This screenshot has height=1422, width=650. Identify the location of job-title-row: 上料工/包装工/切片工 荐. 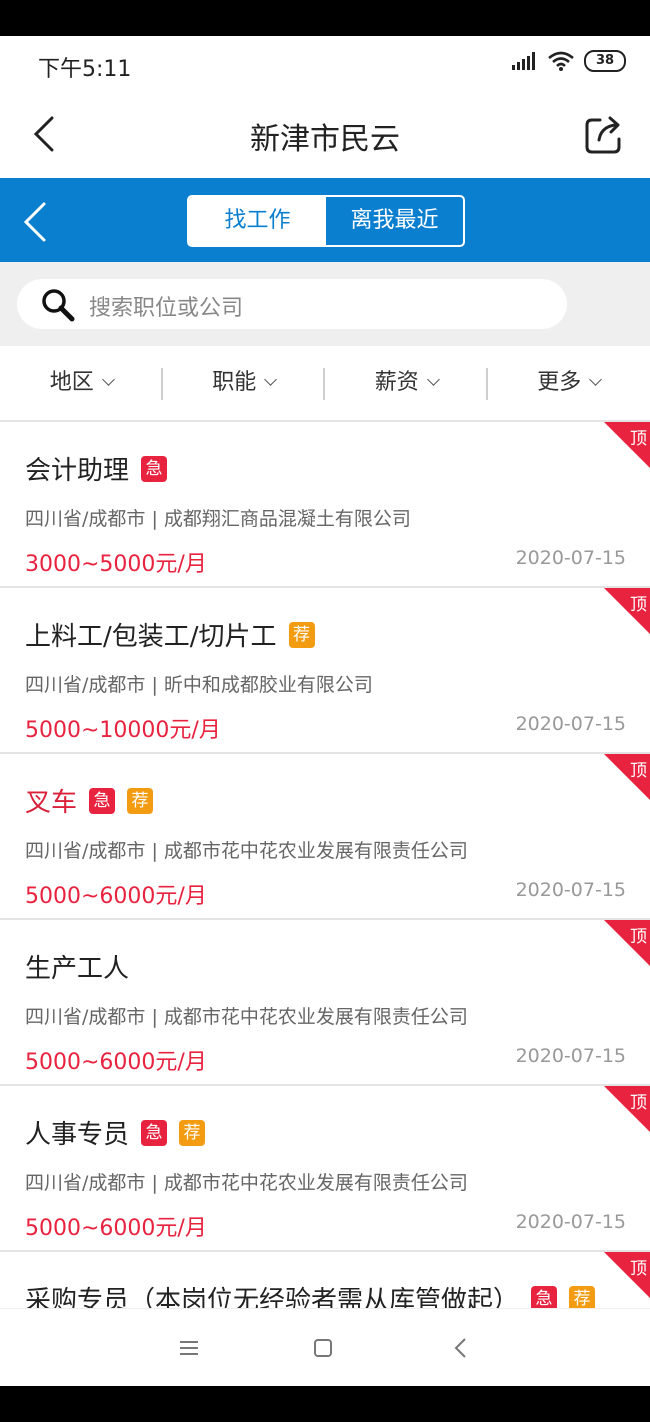
(170, 634).